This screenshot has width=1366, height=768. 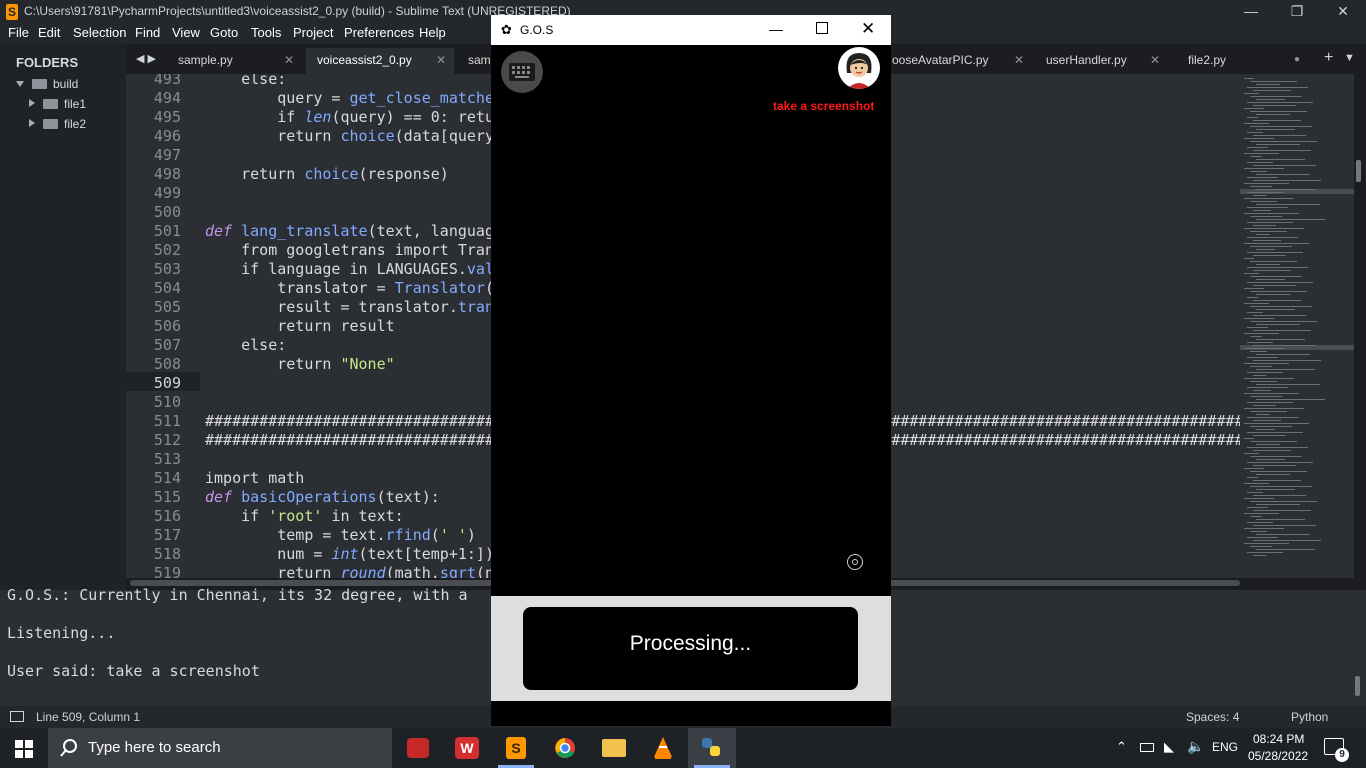 I want to click on code-line: def lang_translate(text, language, so click(x=354, y=231).